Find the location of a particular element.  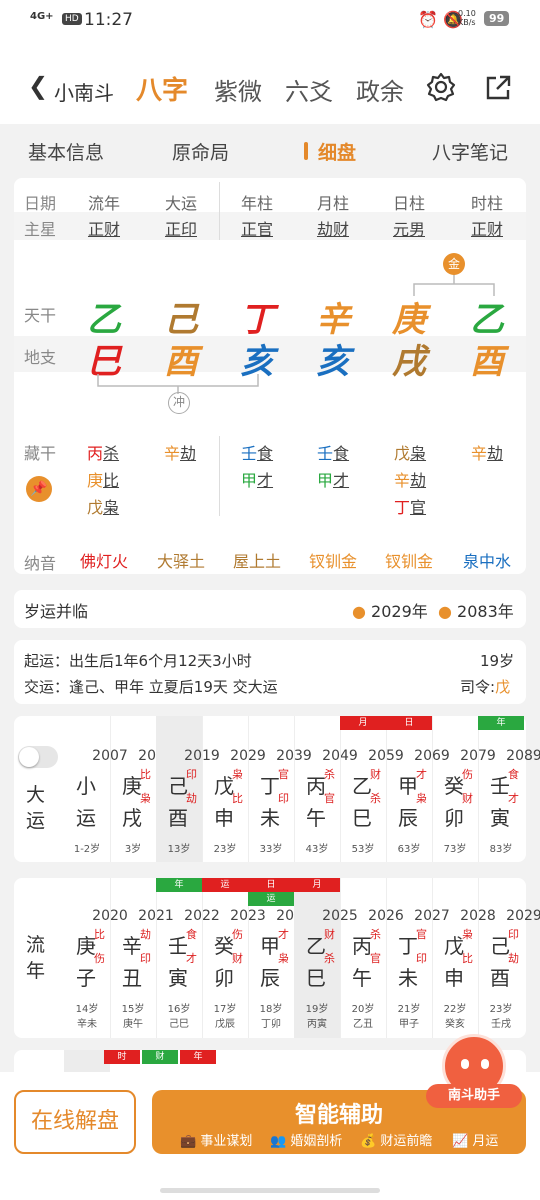

column-shishen-gan: 劫 is located at coordinates (145, 934).